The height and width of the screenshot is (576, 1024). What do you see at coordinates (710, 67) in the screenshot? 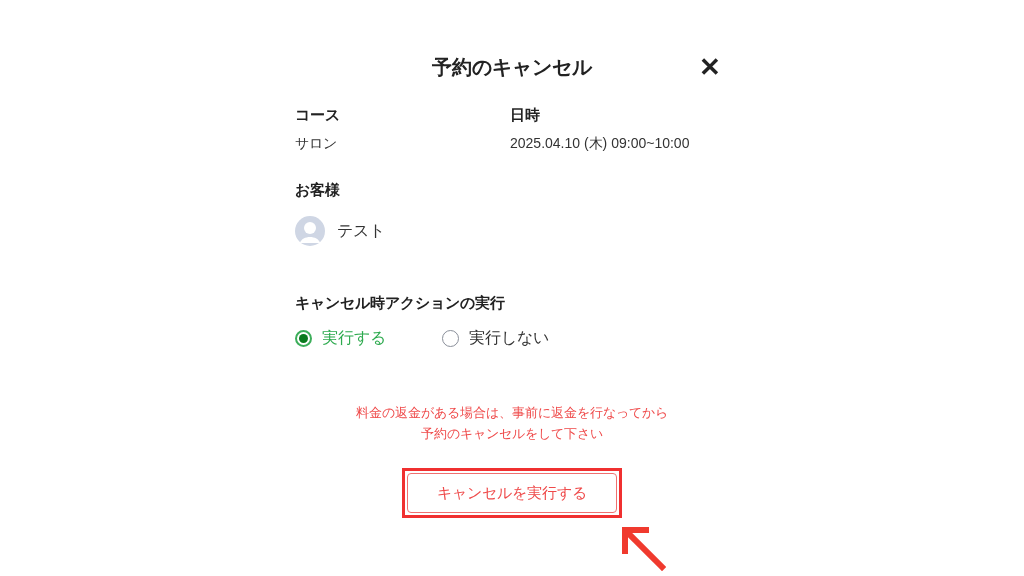
I see `close-button: ✕` at bounding box center [710, 67].